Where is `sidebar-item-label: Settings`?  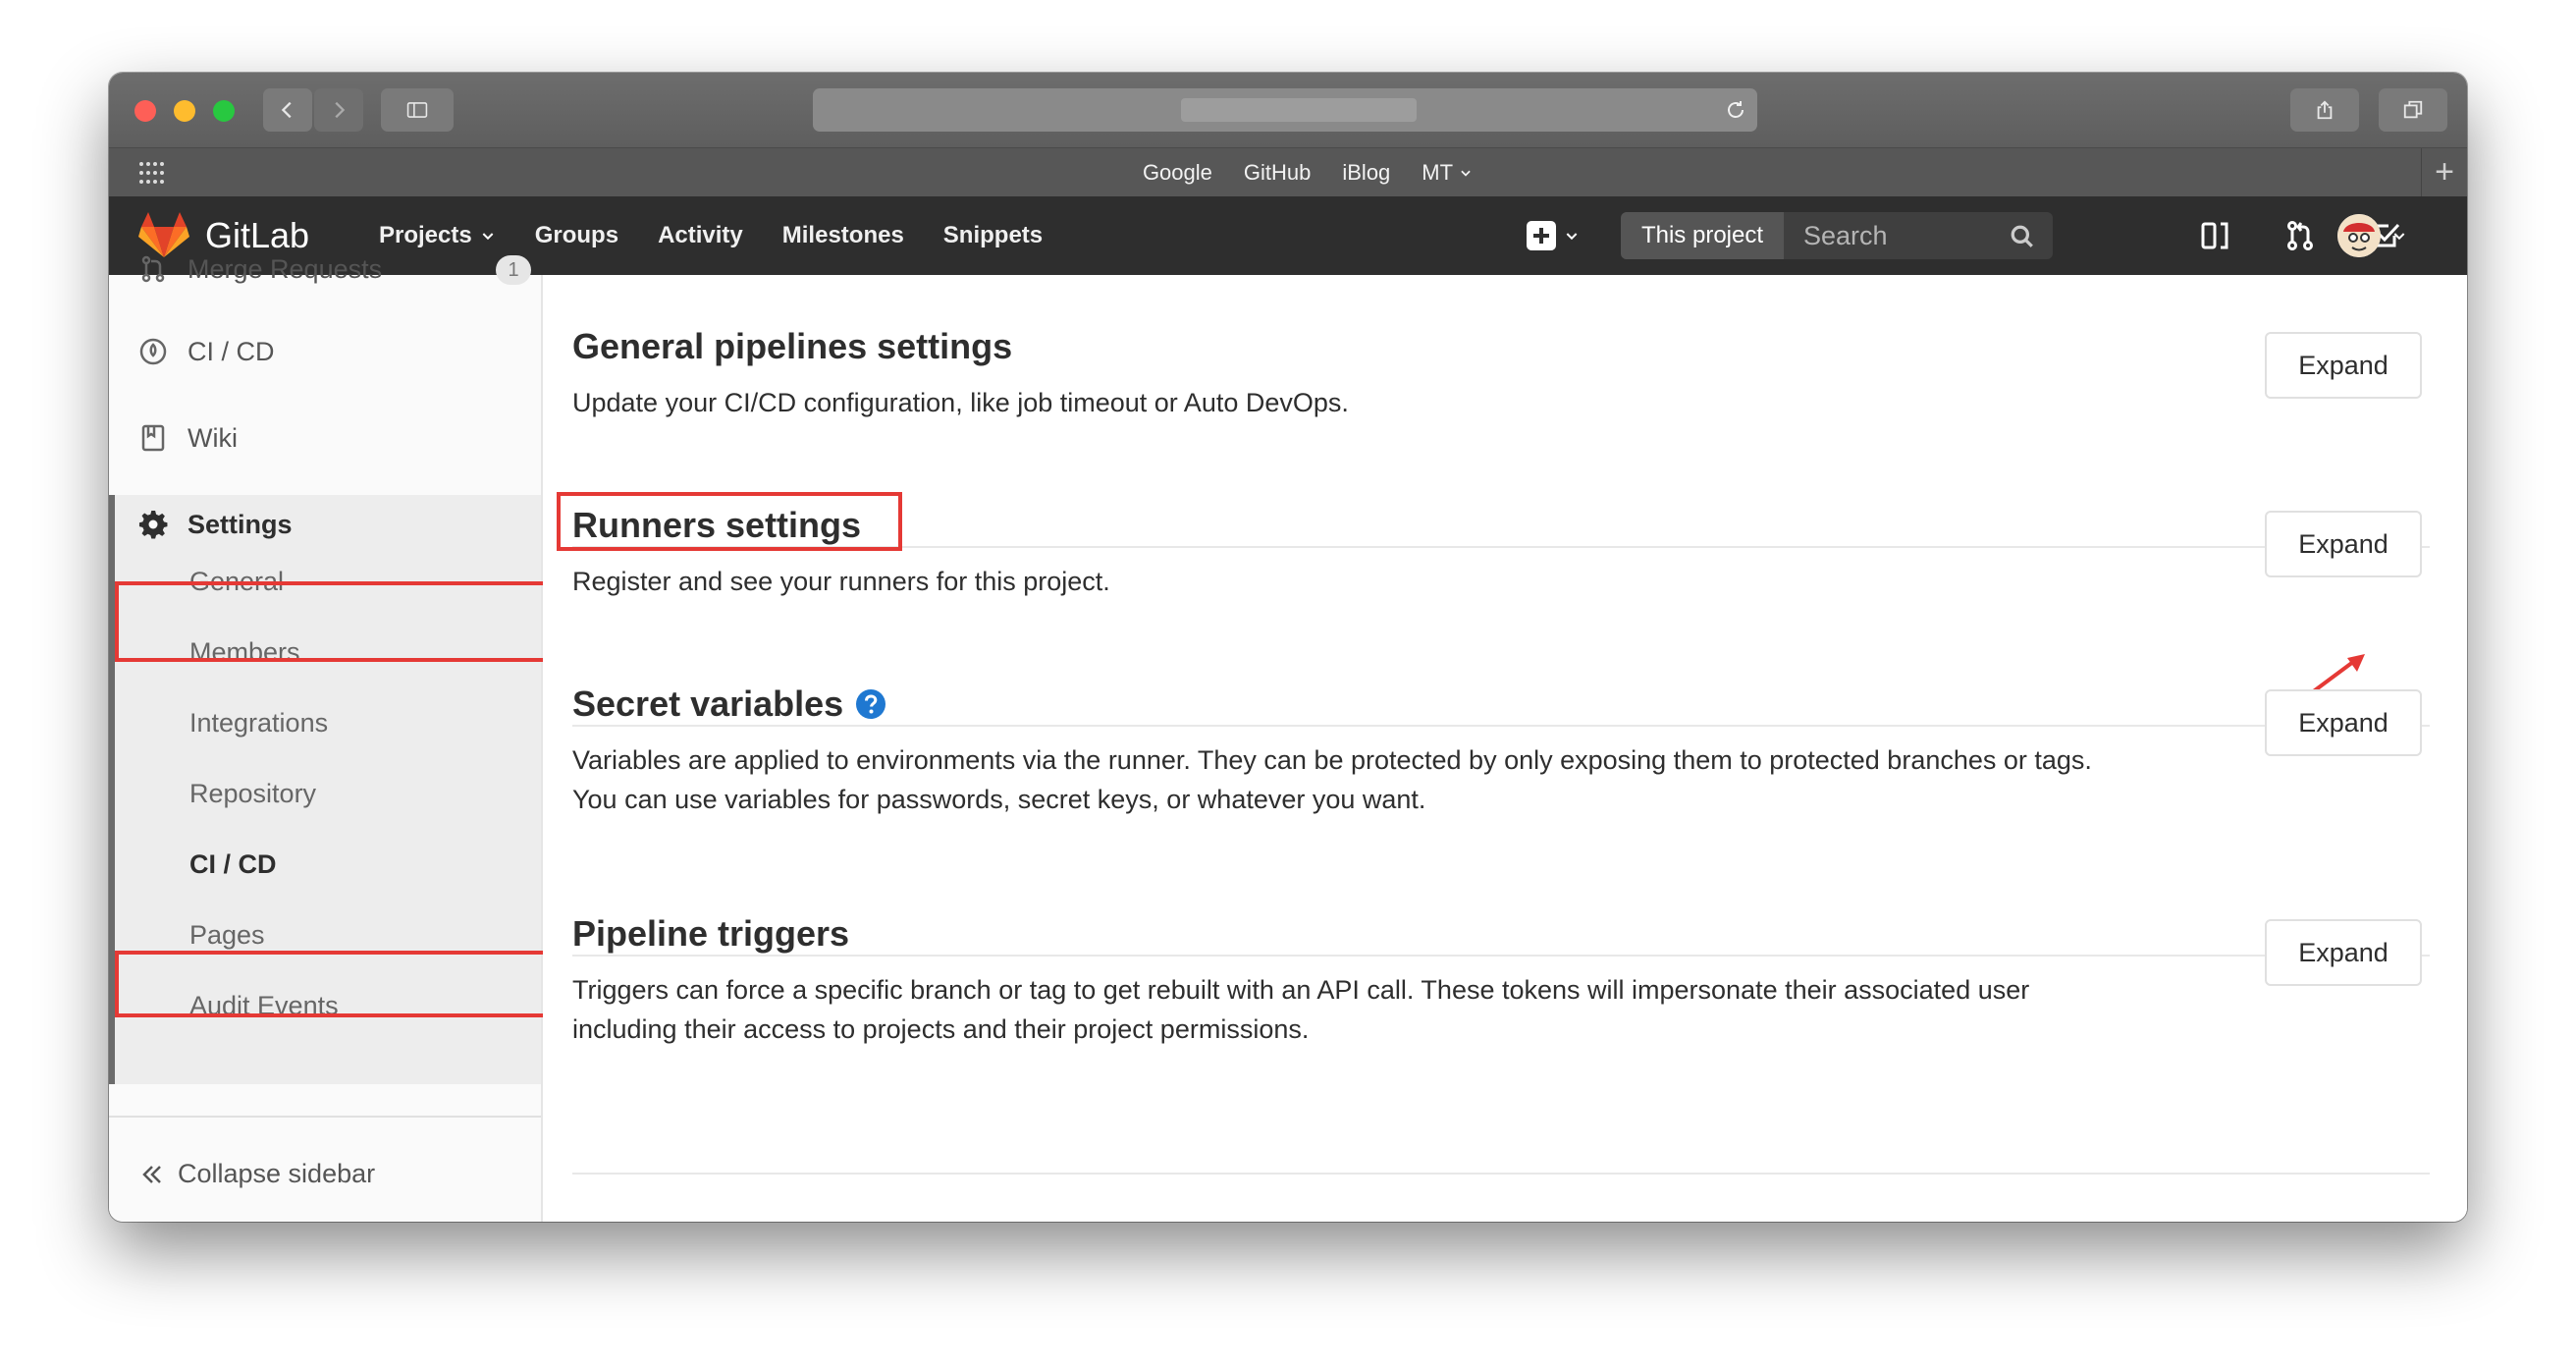
sidebar-item-label: Settings is located at coordinates (240, 524).